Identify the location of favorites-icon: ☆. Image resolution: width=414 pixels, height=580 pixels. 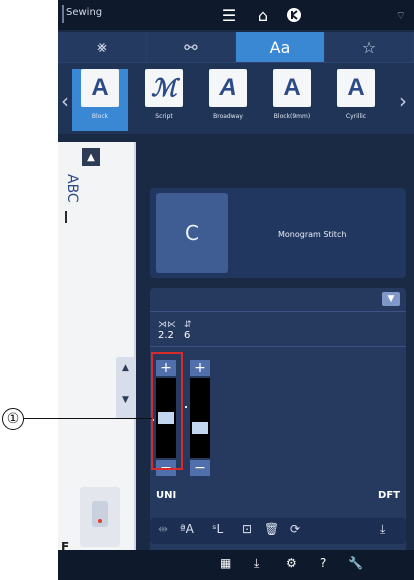
(369, 47).